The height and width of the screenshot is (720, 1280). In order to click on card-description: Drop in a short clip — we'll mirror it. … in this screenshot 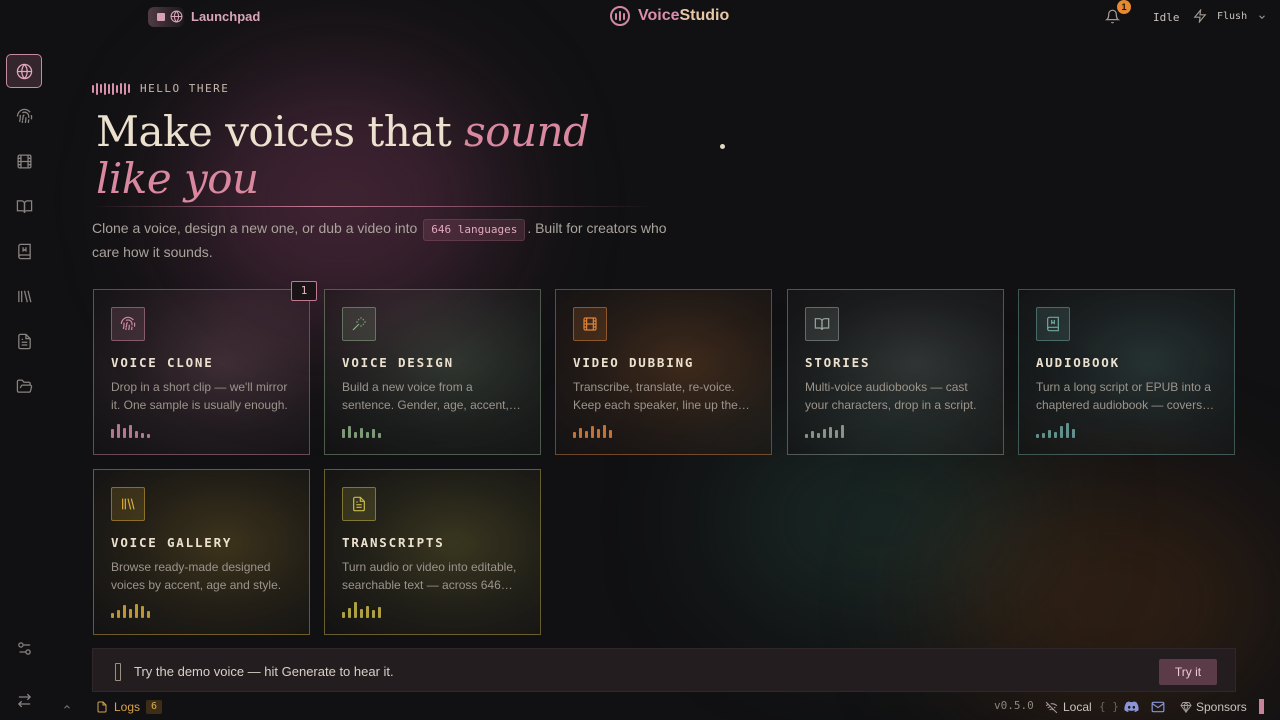, I will do `click(199, 396)`.